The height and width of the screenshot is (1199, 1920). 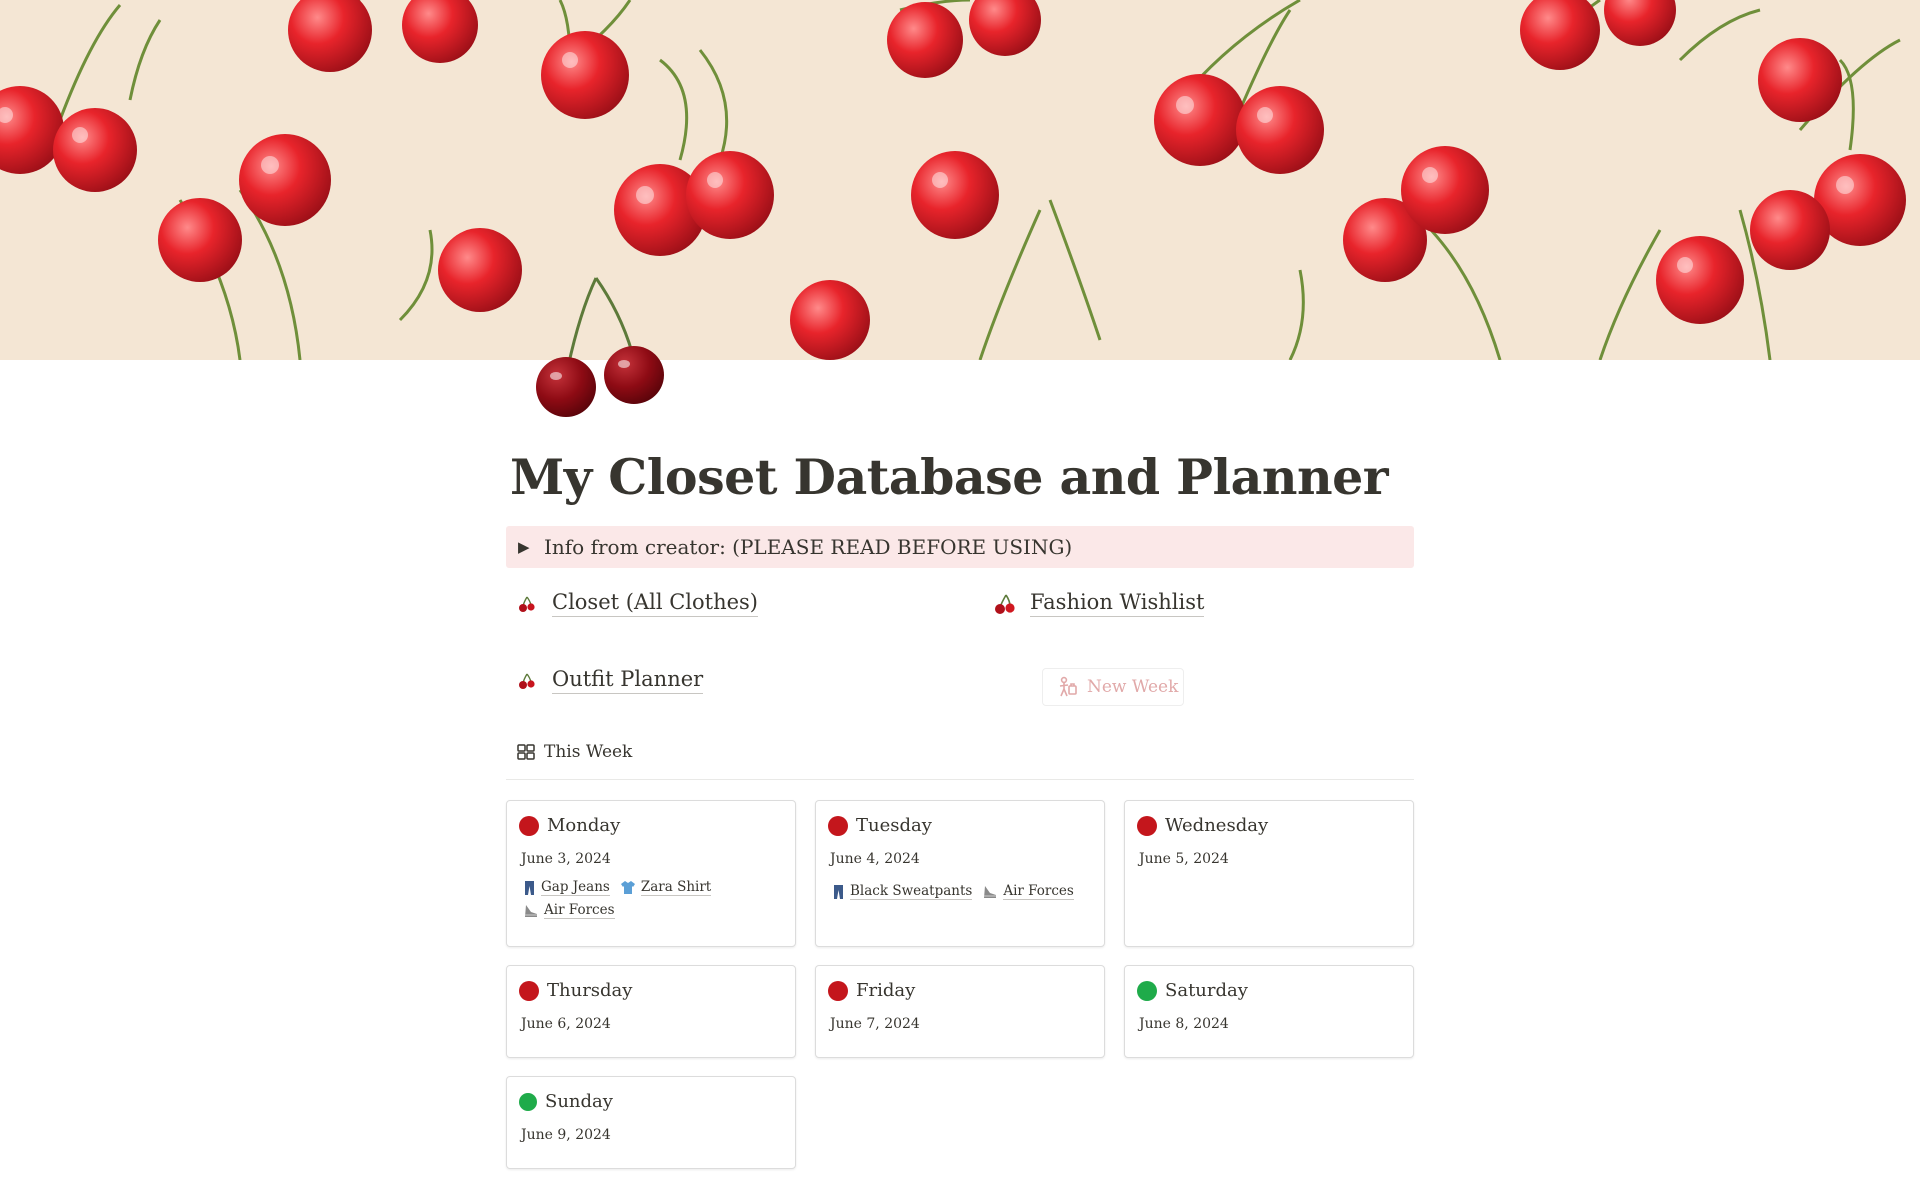 What do you see at coordinates (1217, 825) in the screenshot?
I see `day-title: Wednesday` at bounding box center [1217, 825].